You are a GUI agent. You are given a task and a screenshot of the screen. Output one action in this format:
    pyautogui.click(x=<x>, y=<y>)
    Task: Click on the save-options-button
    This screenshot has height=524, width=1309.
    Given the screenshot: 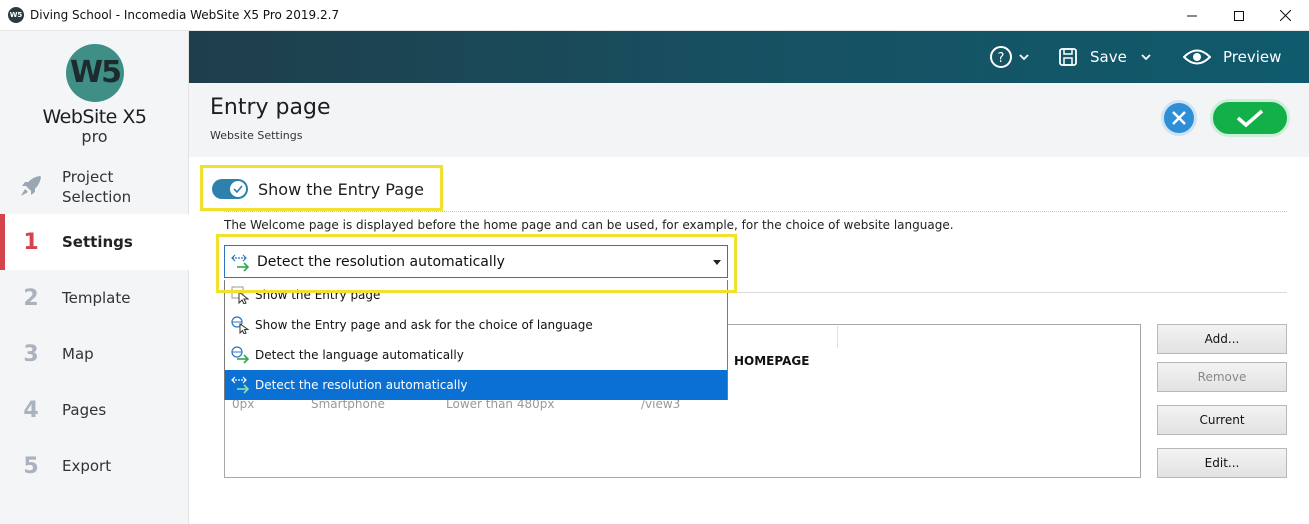 What is the action you would take?
    pyautogui.click(x=1146, y=57)
    